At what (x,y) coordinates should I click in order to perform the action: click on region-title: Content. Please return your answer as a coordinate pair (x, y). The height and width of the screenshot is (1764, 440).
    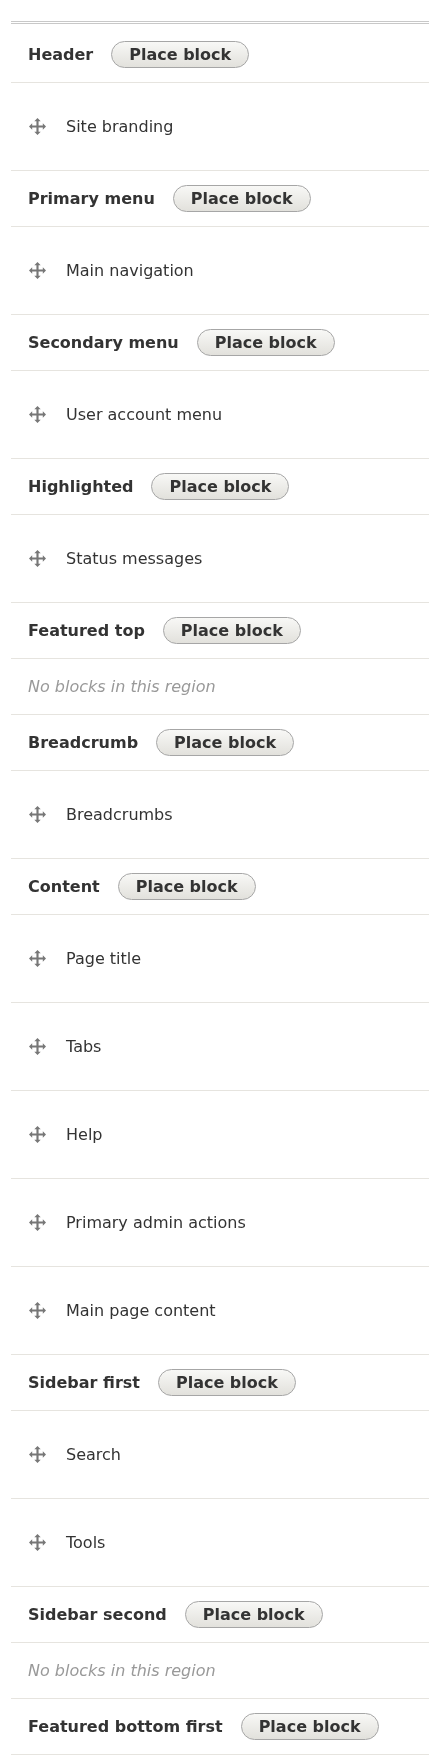
    Looking at the image, I should click on (64, 886).